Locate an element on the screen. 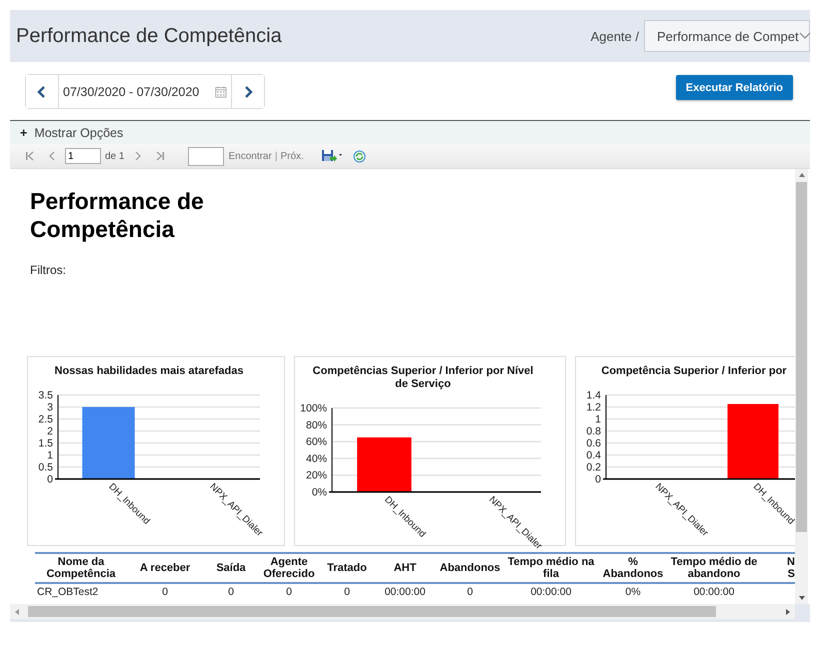 The image size is (821, 663). axis-tick-label: 0.5 is located at coordinates (45, 468).